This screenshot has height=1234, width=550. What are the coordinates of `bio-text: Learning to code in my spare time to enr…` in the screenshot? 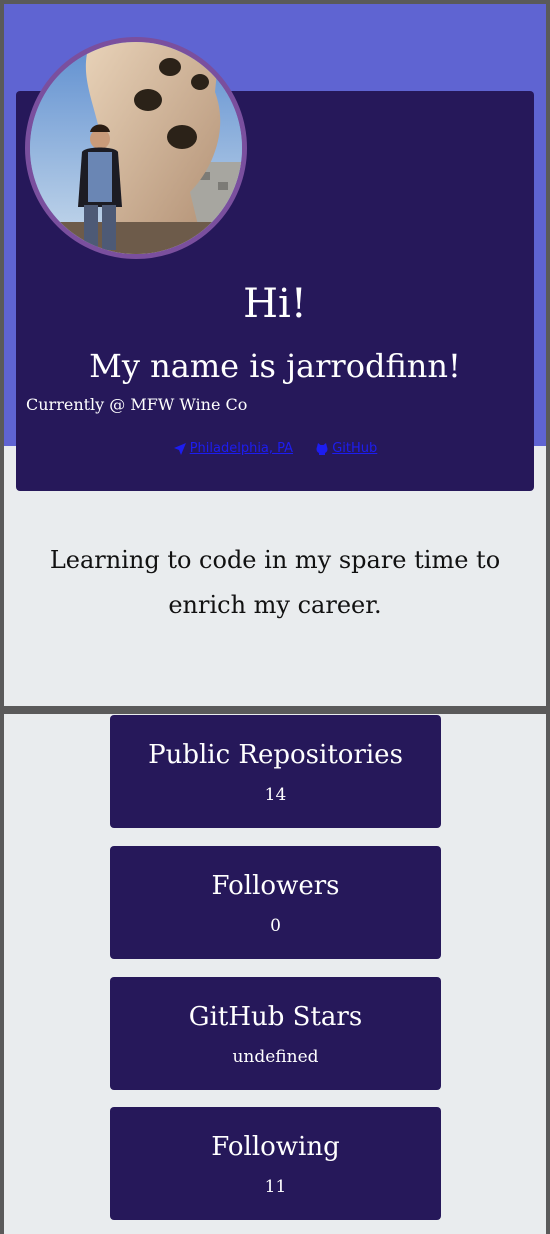 It's located at (275, 582).